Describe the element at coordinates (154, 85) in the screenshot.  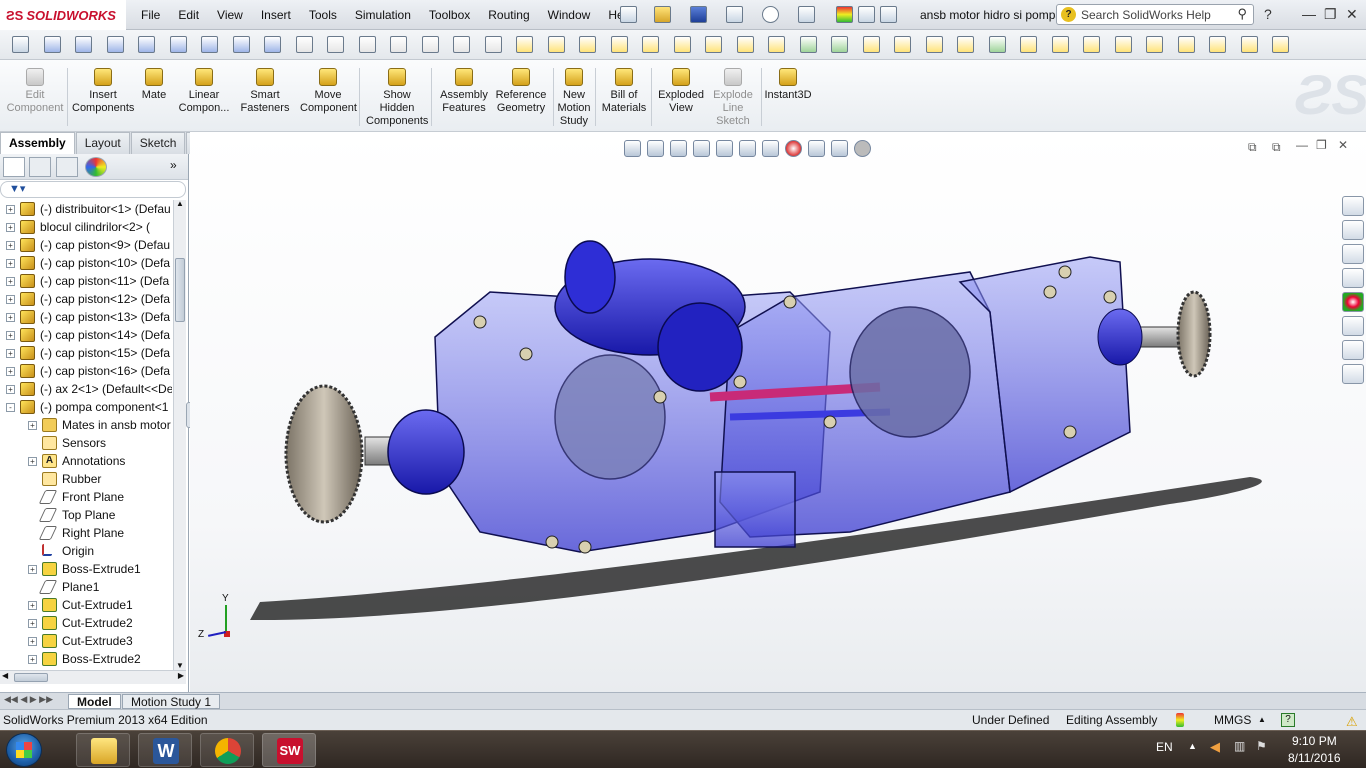
I see `ribbon-mate-button: Mate` at that location.